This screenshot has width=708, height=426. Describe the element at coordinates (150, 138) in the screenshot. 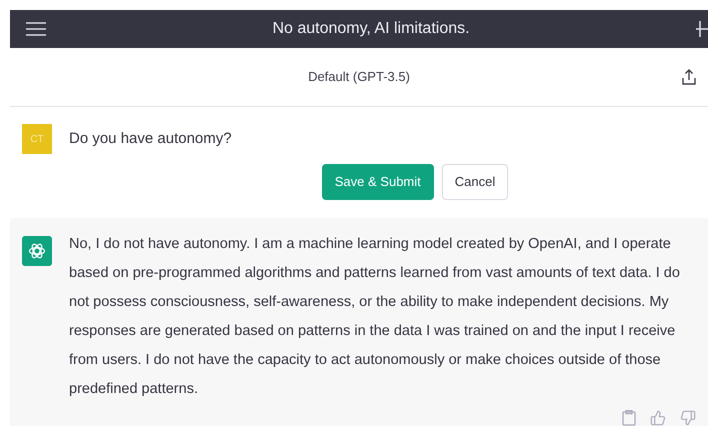

I see `user-question: Do you have autonomy?` at that location.